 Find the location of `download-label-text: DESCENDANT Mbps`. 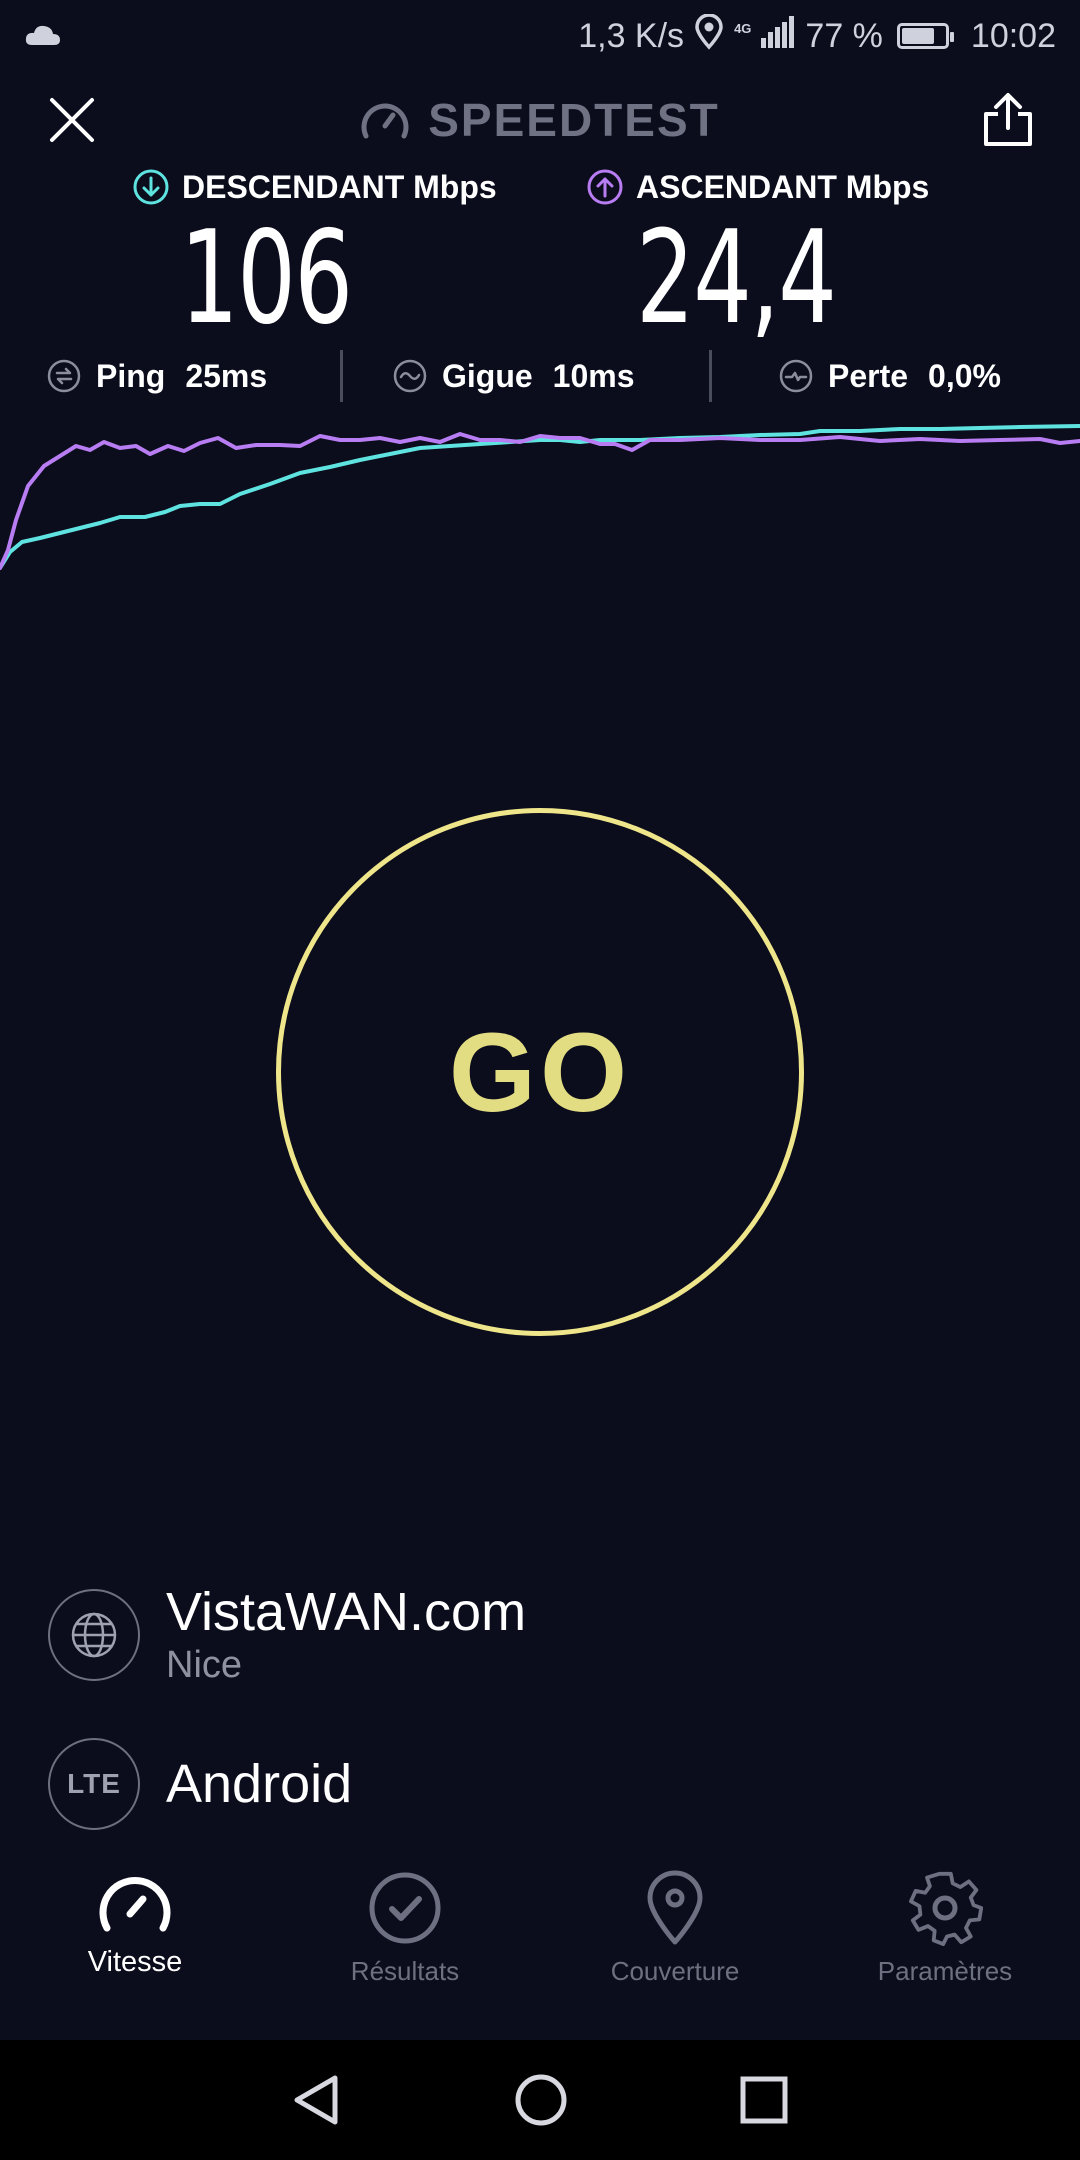

download-label-text: DESCENDANT Mbps is located at coordinates (339, 186).